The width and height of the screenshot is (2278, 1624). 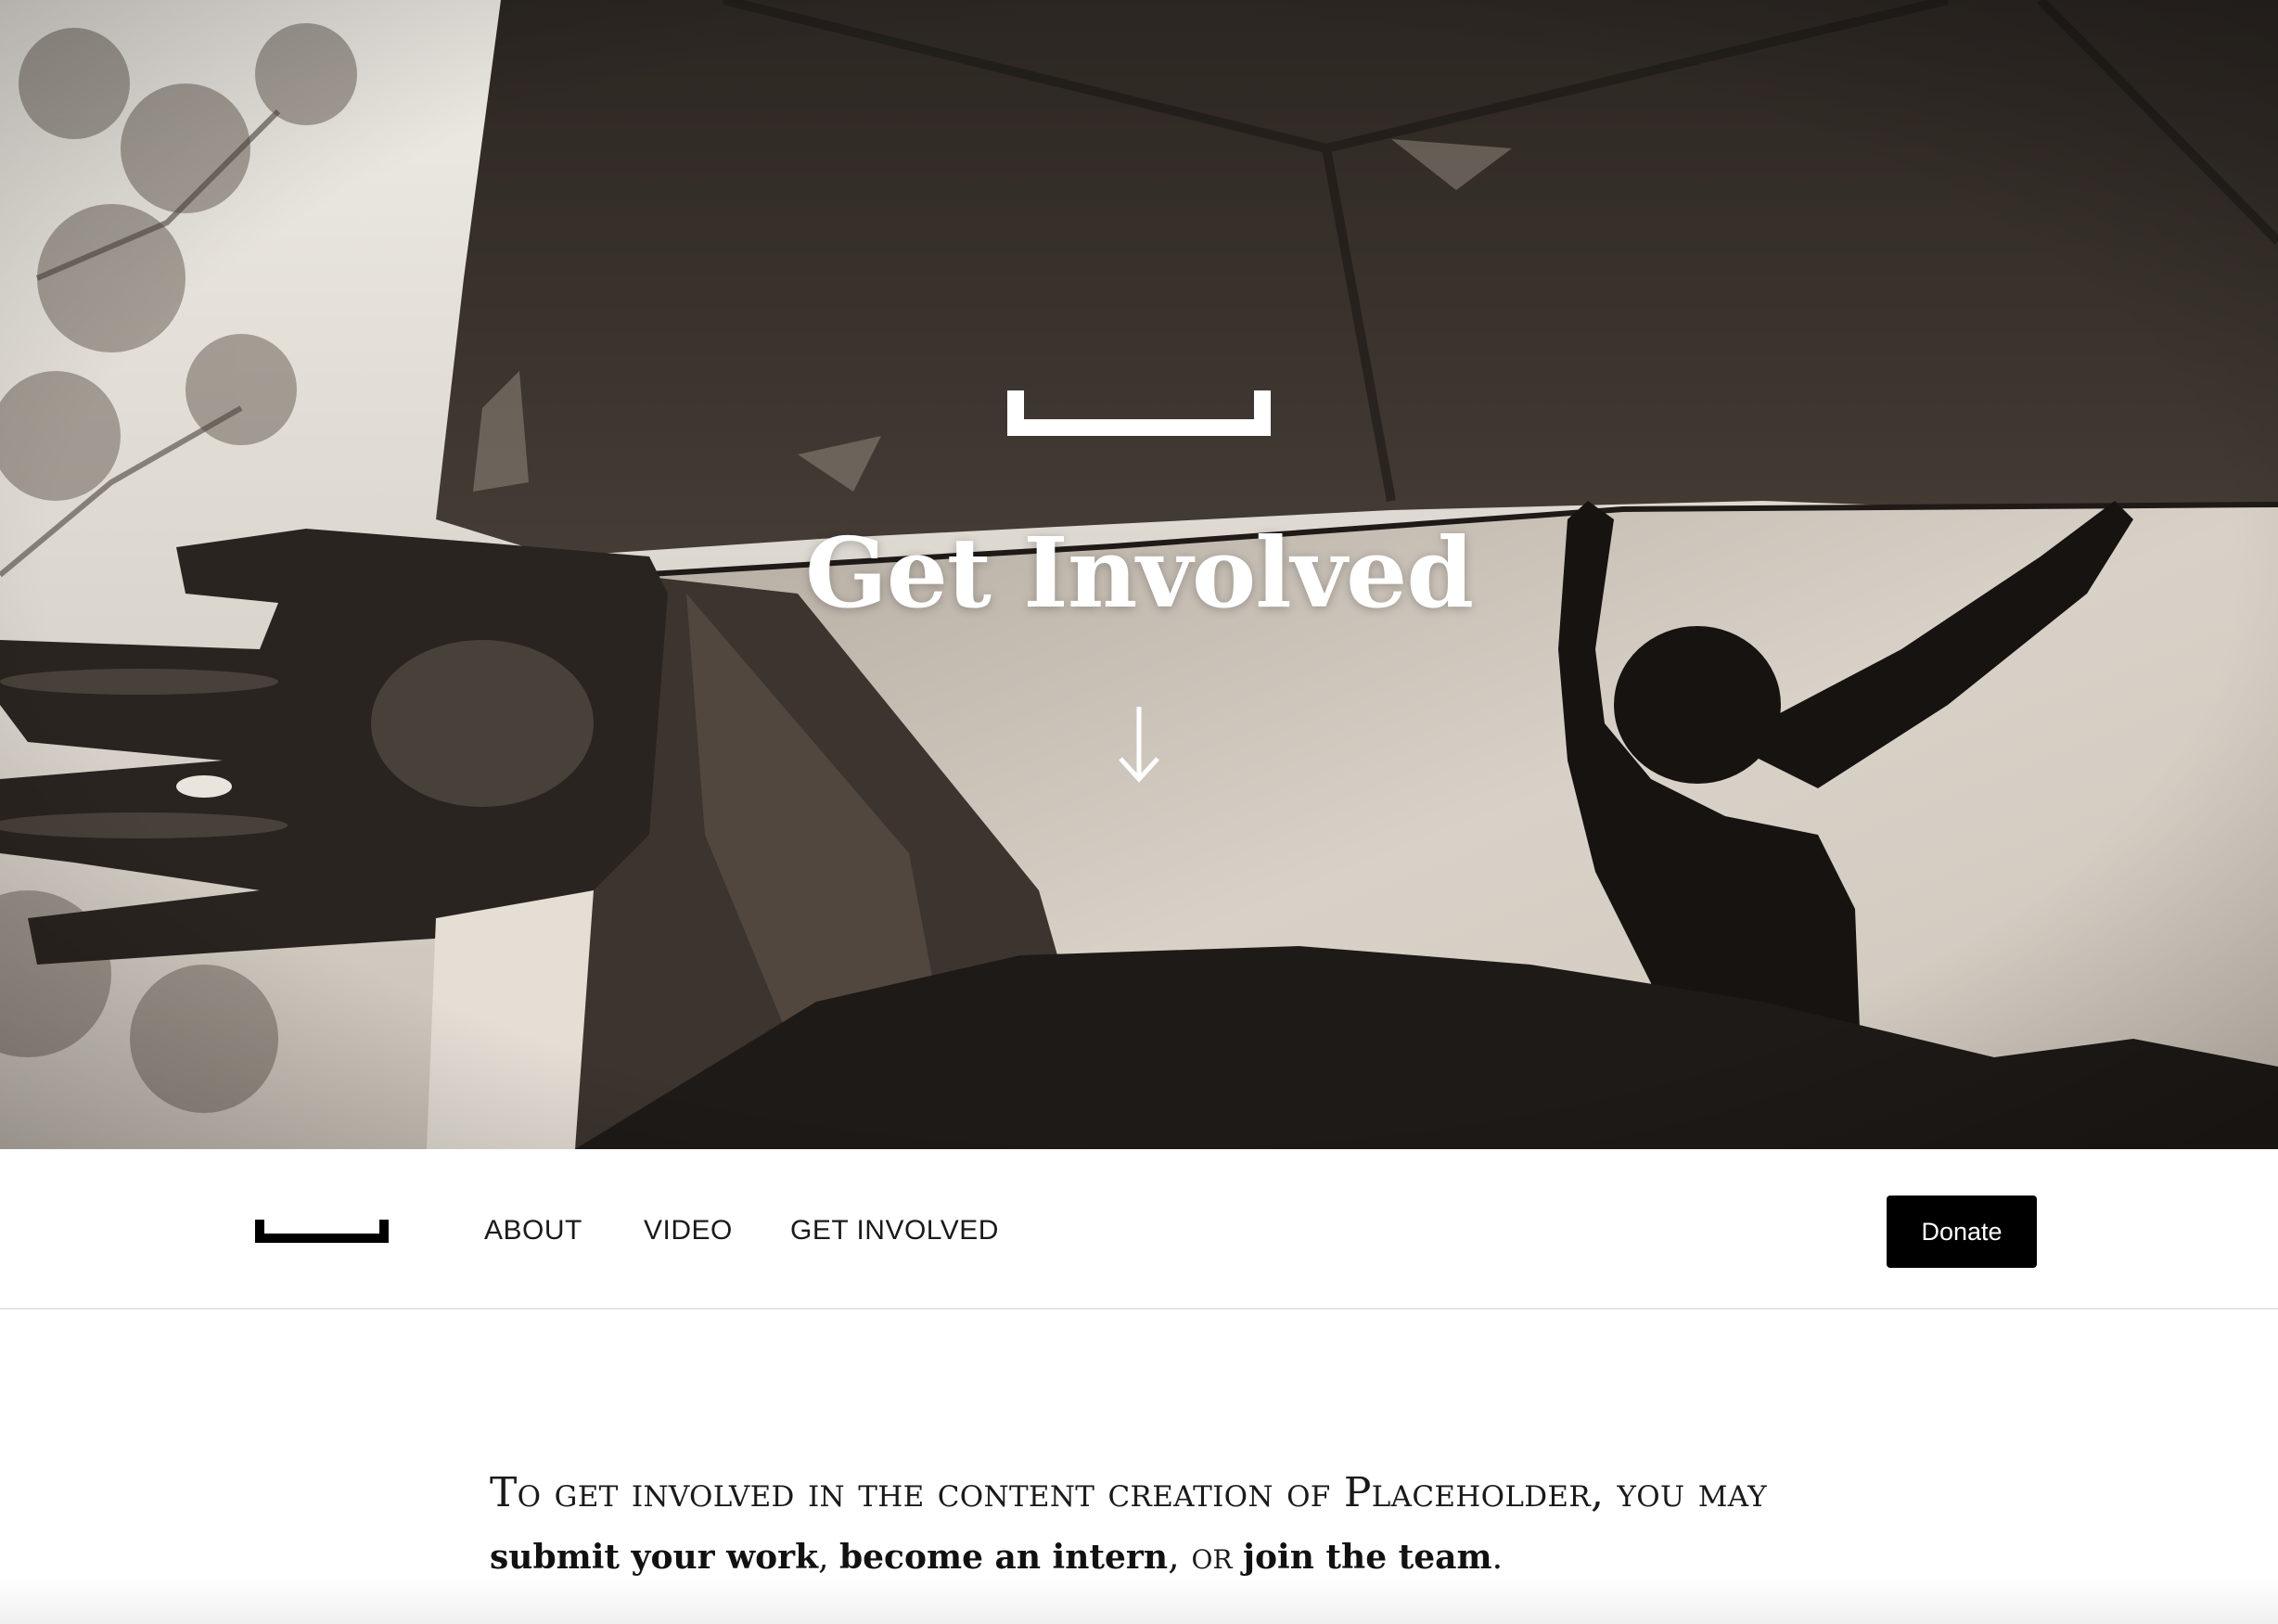 I want to click on join-team-link: join the team, so click(x=1367, y=1557).